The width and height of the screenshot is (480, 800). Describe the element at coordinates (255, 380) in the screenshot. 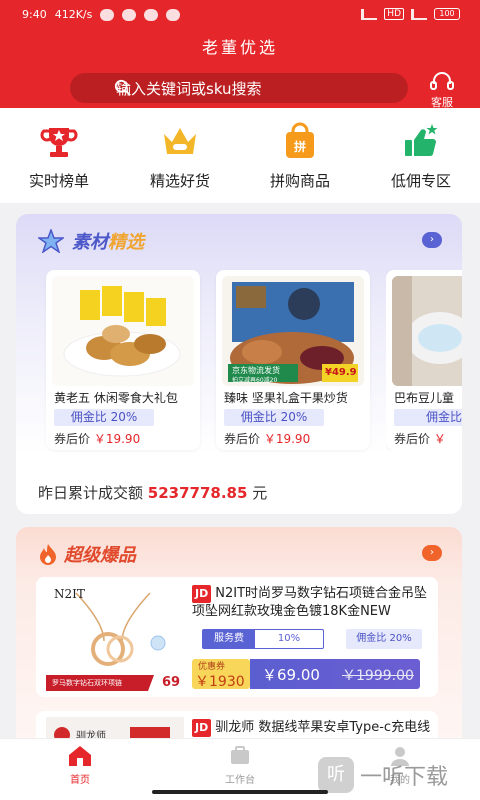

I see `image-sublabel: 拍立减再60减20` at that location.